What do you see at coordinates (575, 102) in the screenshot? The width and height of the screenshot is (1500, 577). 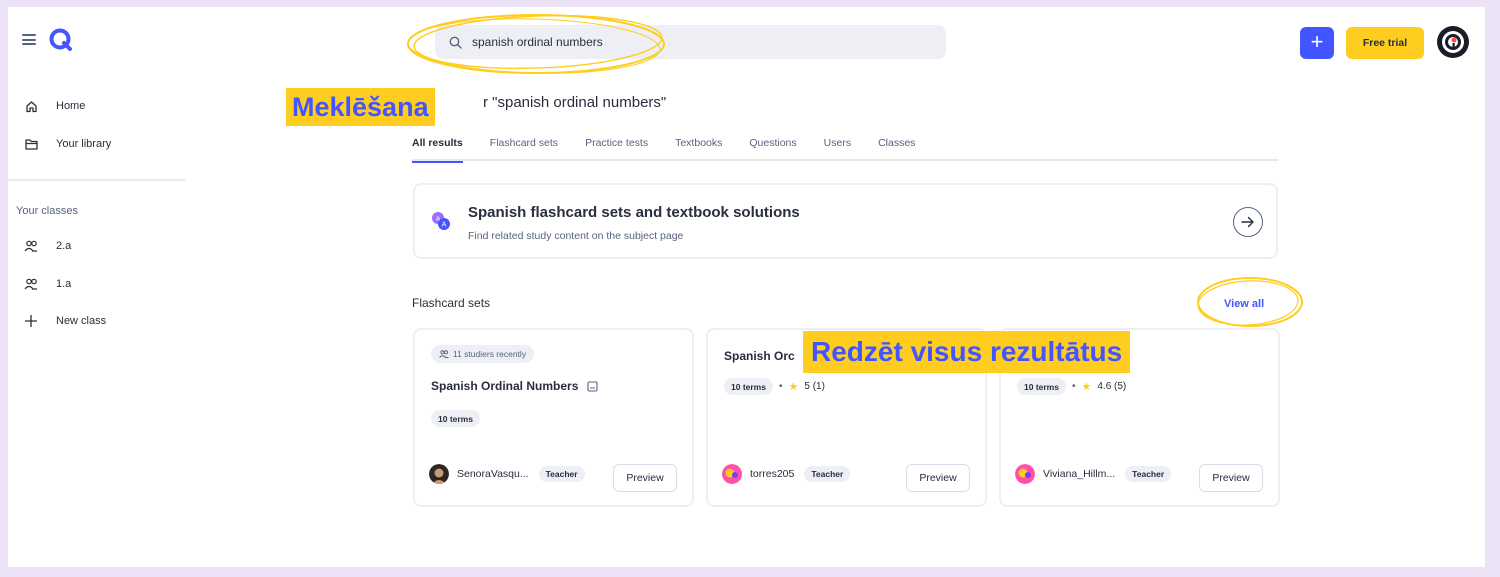 I see `results-title: r "spanish ordinal numbers"` at bounding box center [575, 102].